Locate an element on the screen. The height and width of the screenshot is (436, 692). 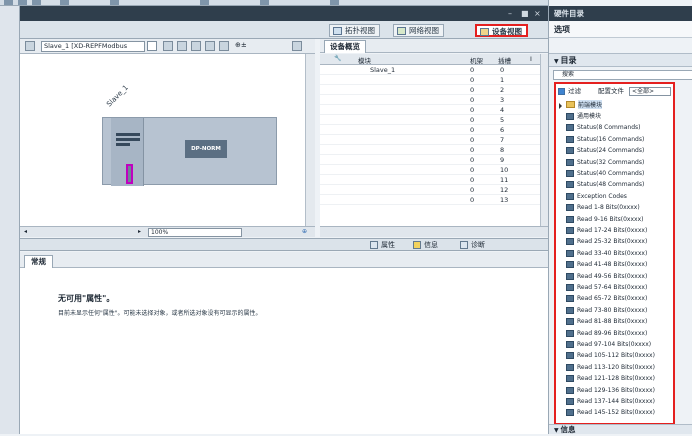
overview-scrollbar is located at coordinates (544, 140).